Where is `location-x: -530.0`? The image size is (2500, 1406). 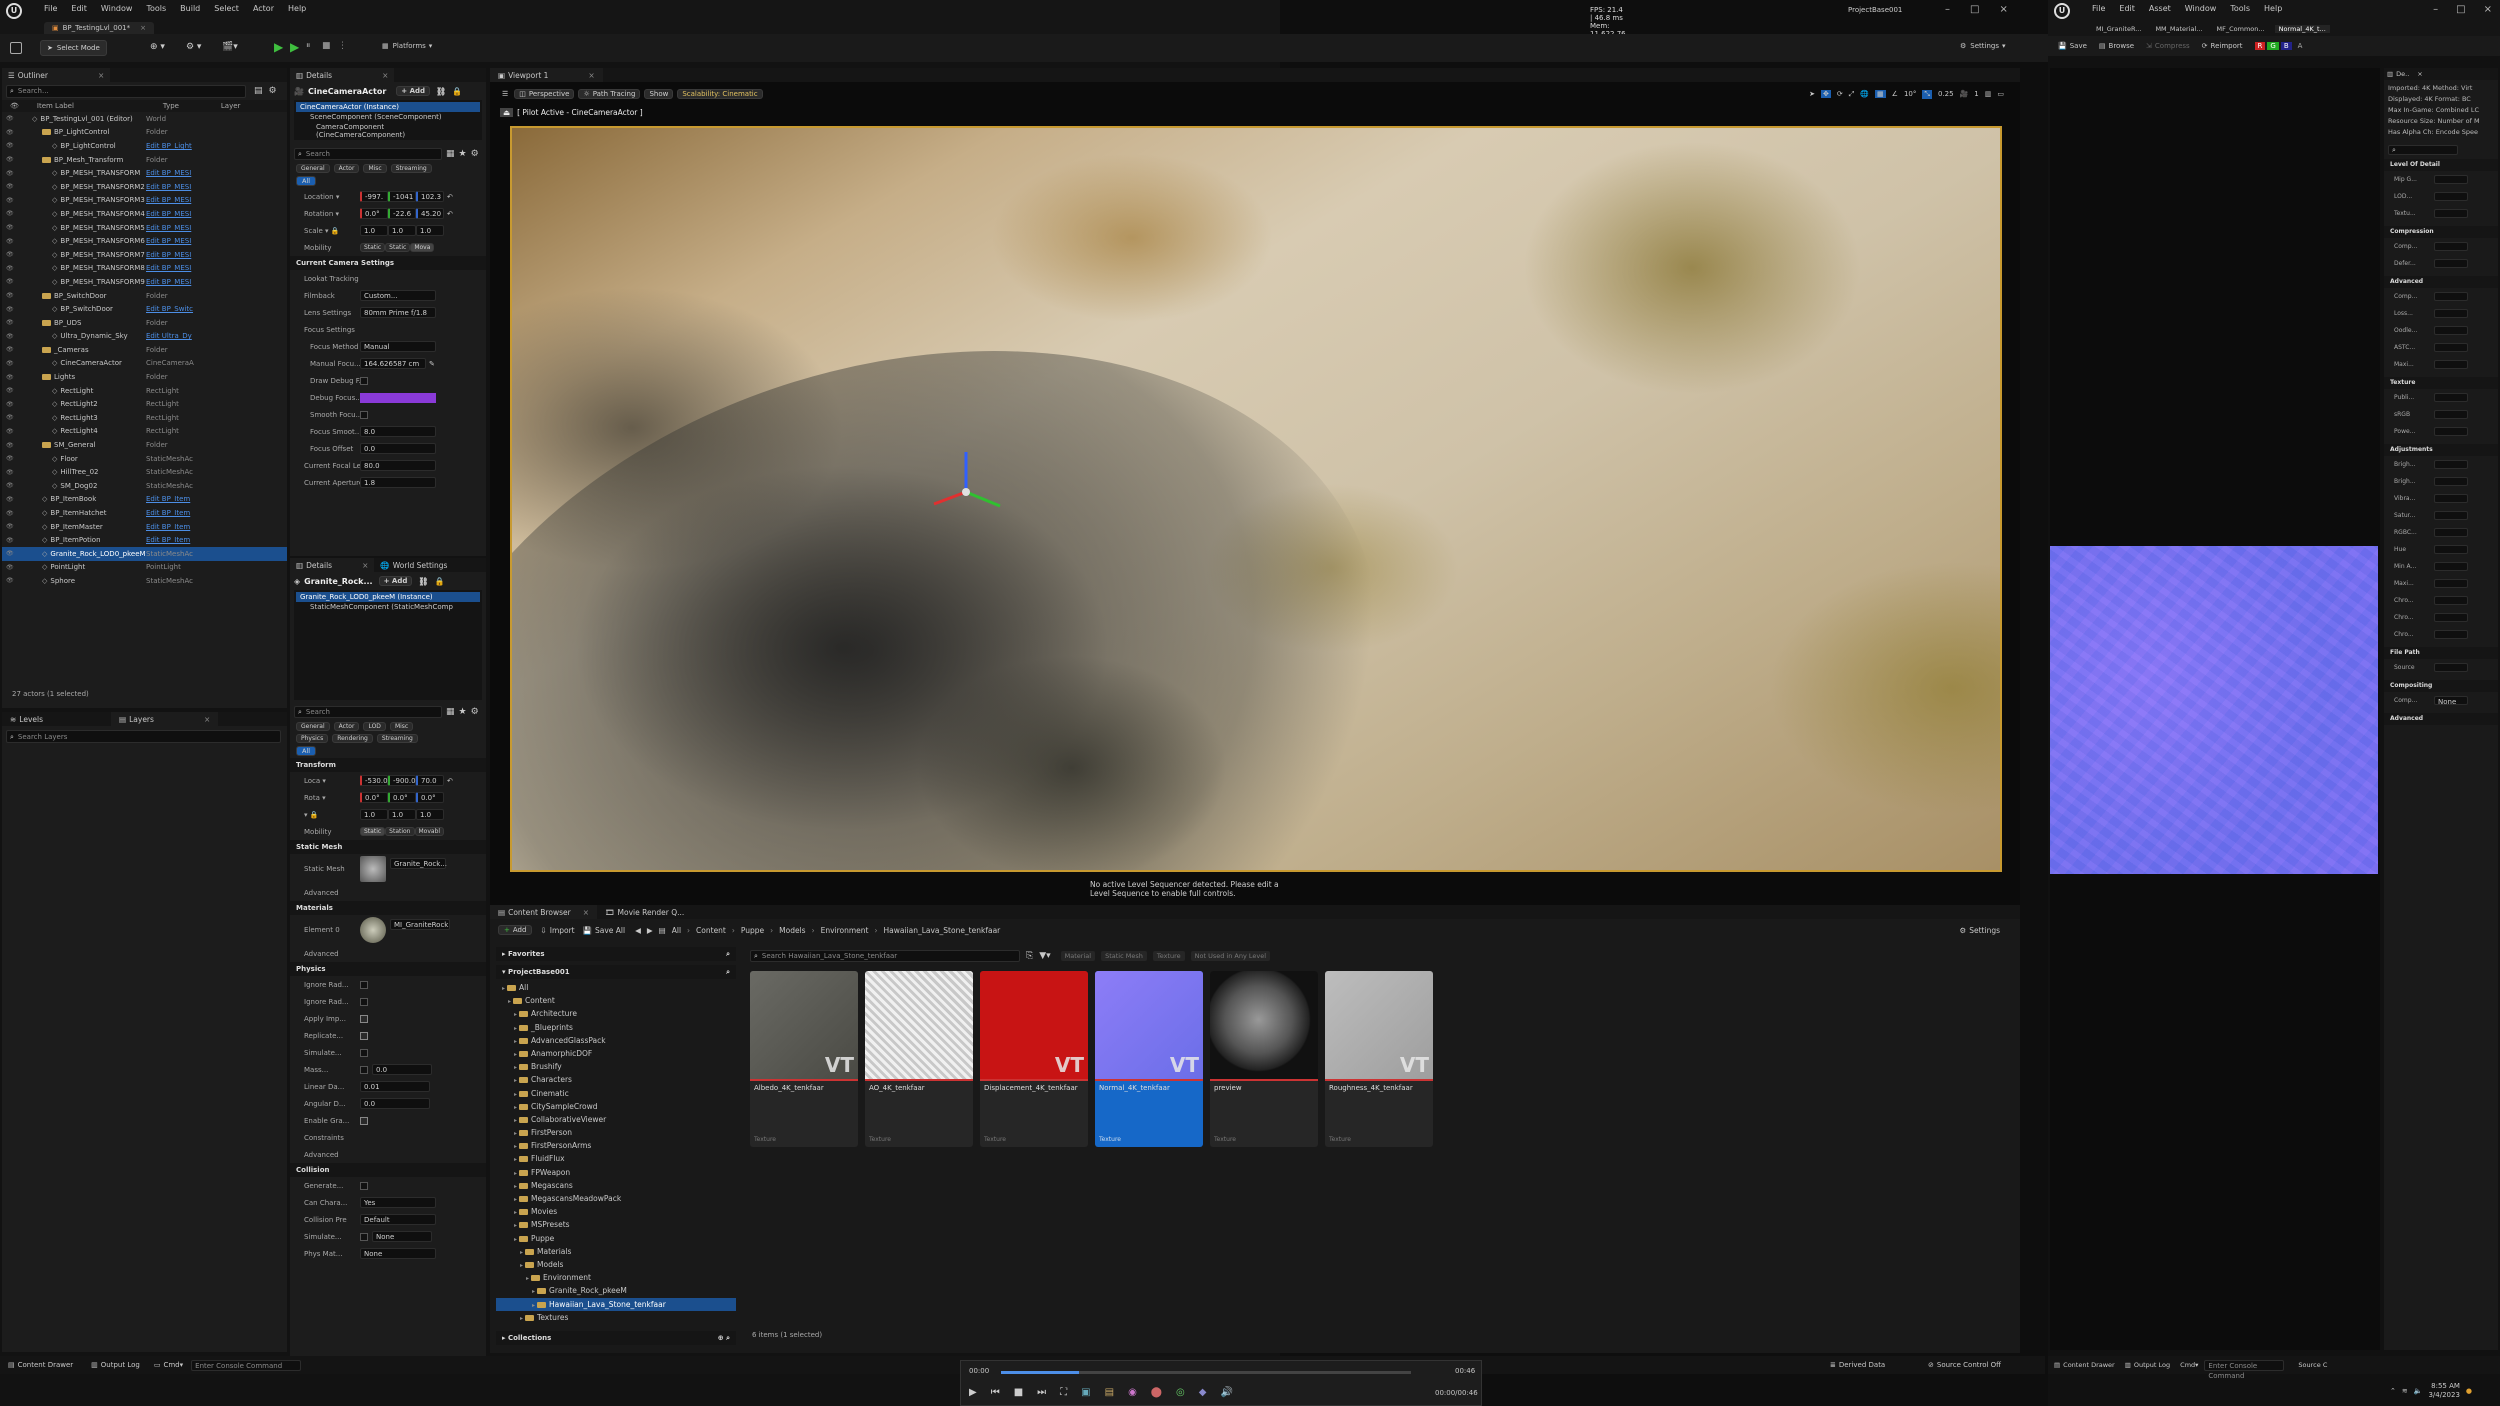 location-x: -530.0 is located at coordinates (374, 780).